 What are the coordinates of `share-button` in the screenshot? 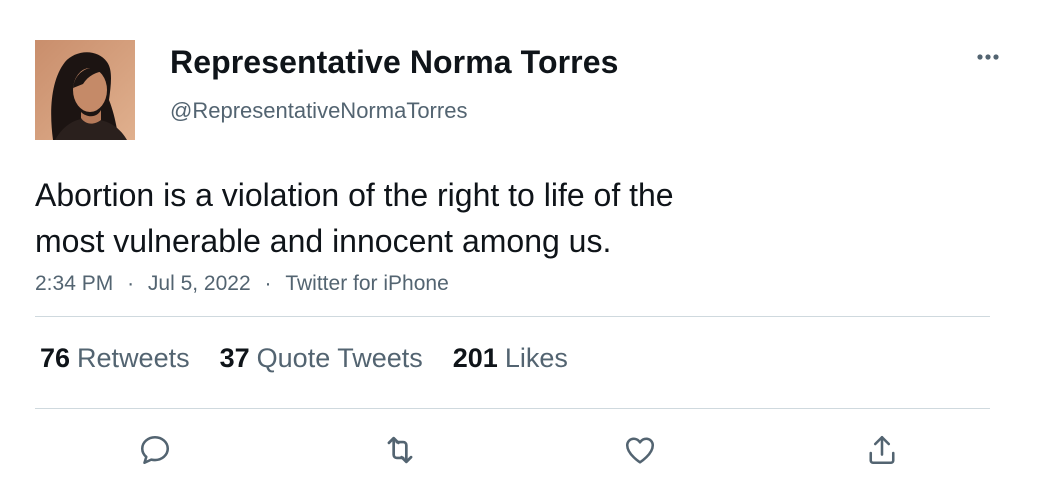 It's located at (882, 450).